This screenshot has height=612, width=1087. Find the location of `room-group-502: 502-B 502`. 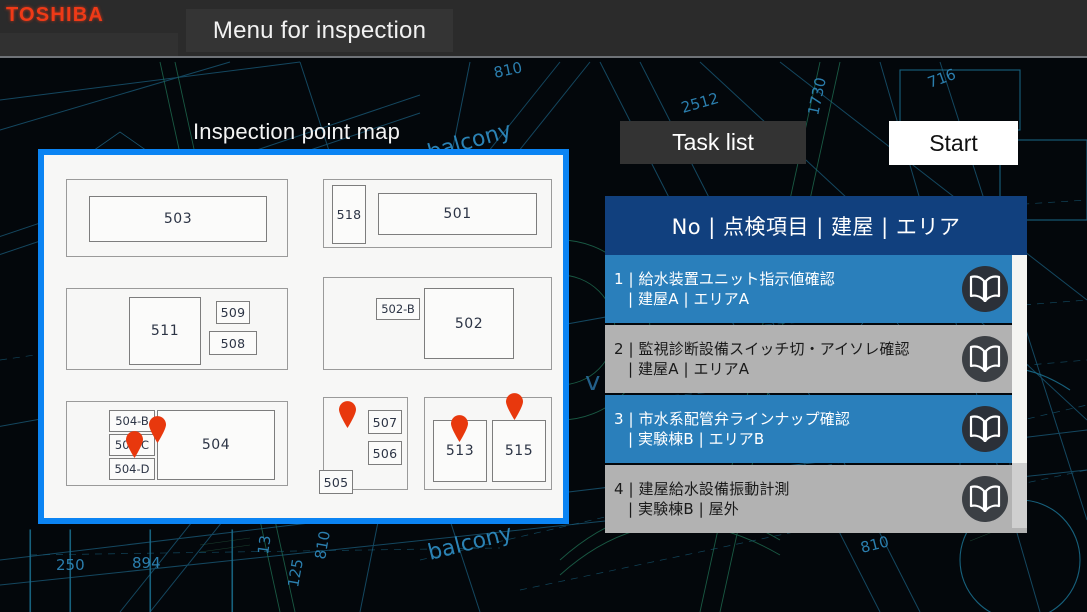

room-group-502: 502-B 502 is located at coordinates (437, 323).